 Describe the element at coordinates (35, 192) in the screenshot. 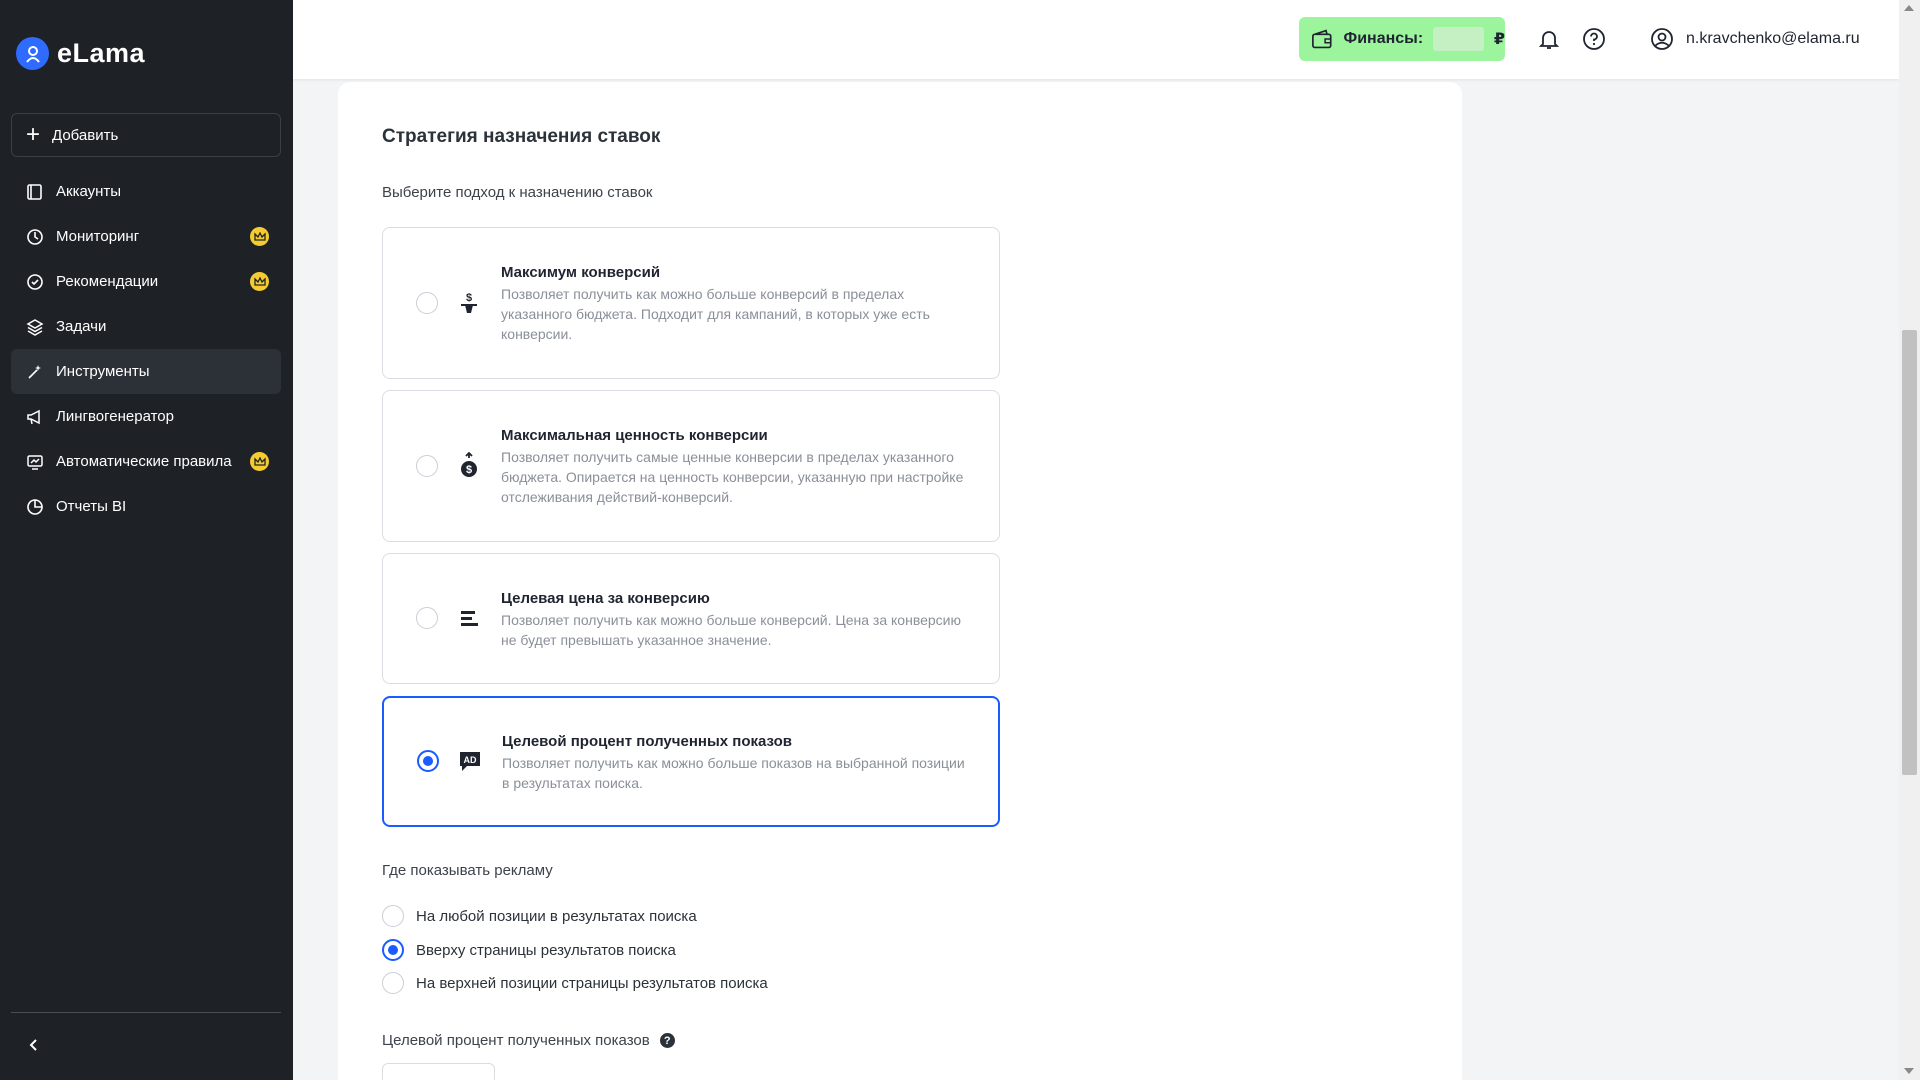

I see `accounts-icon` at that location.